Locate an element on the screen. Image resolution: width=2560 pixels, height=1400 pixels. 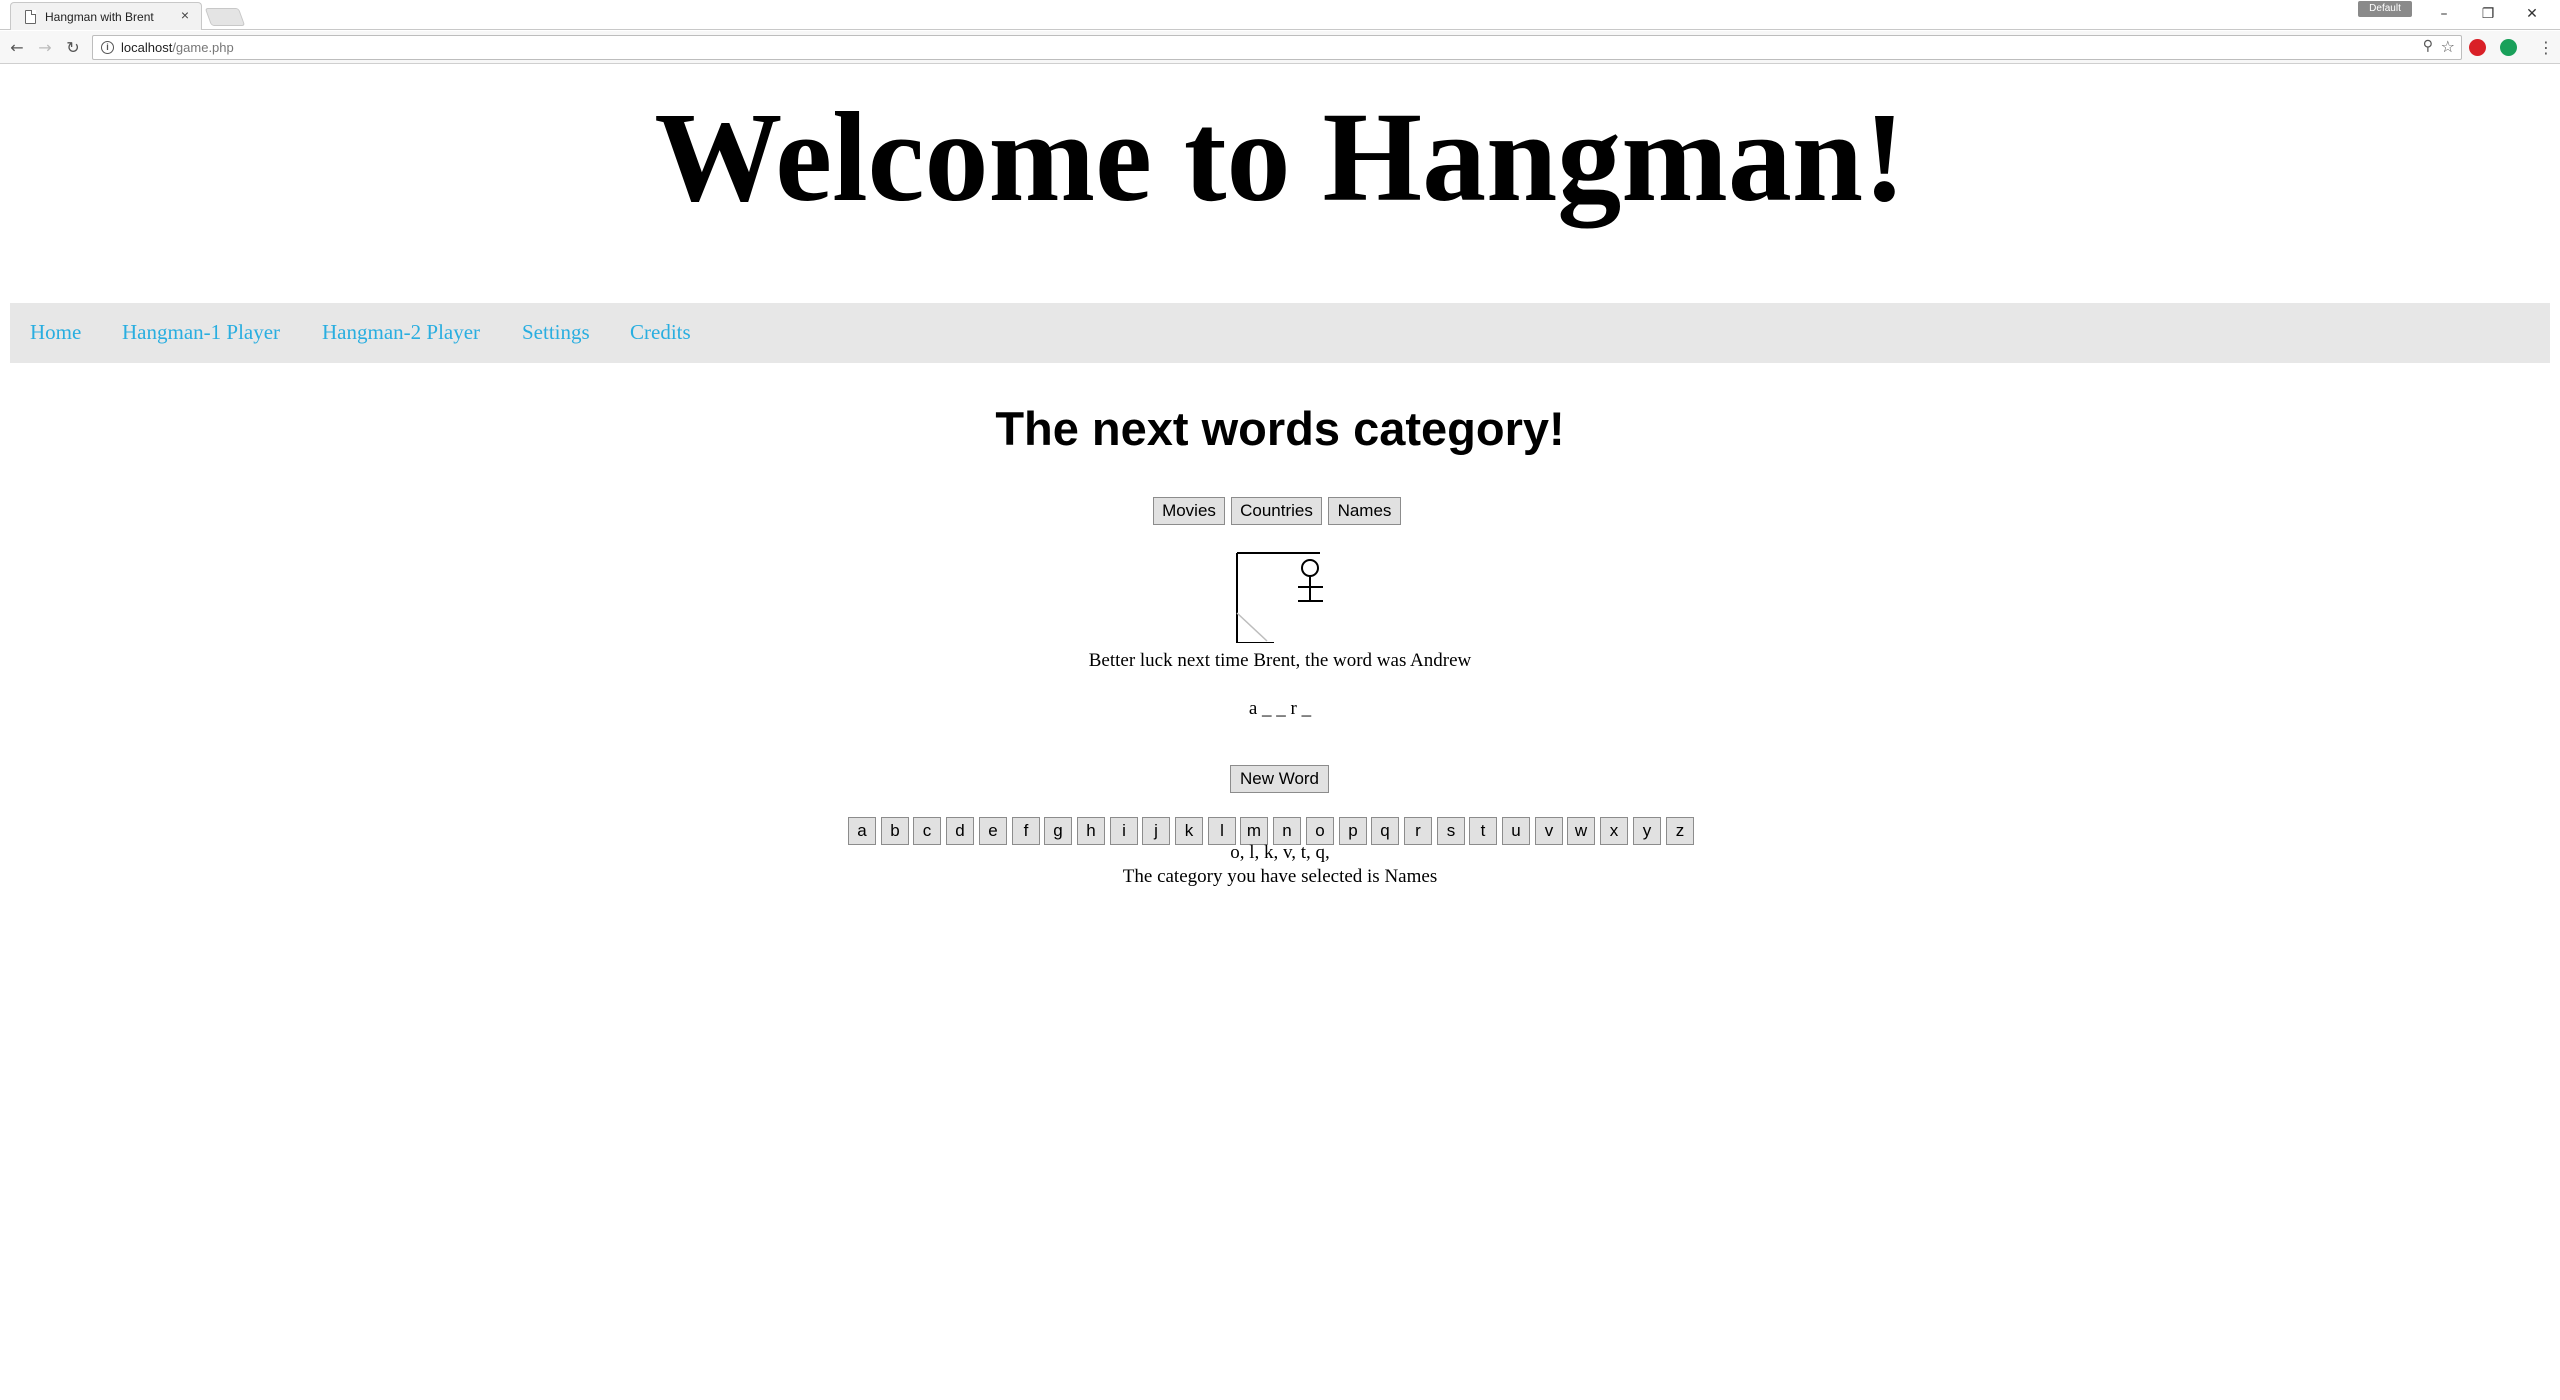
letter-button-h: h is located at coordinates (1091, 831).